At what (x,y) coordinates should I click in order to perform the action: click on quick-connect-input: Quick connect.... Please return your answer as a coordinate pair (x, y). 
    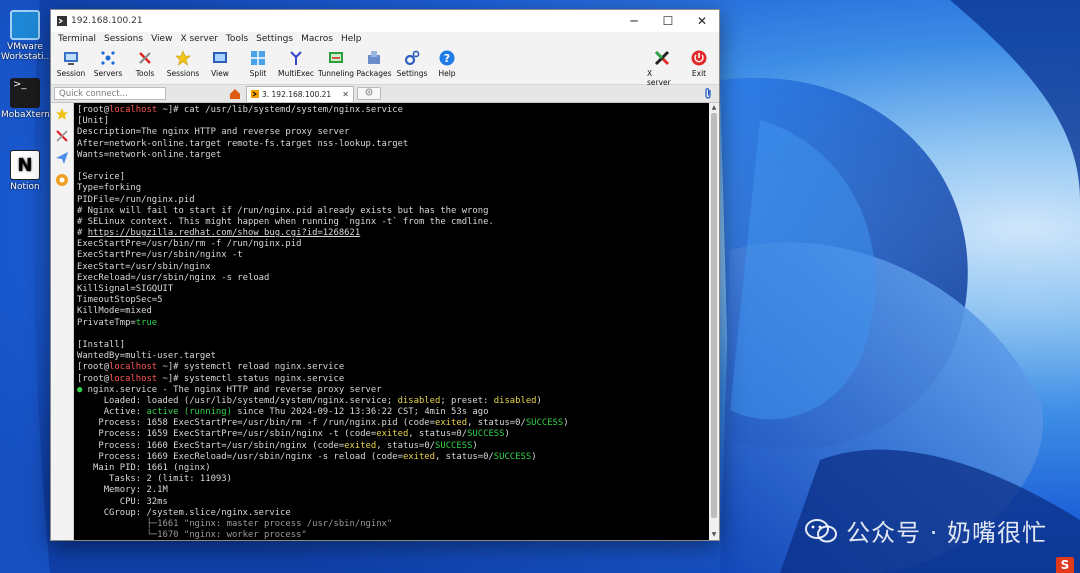
    Looking at the image, I should click on (110, 93).